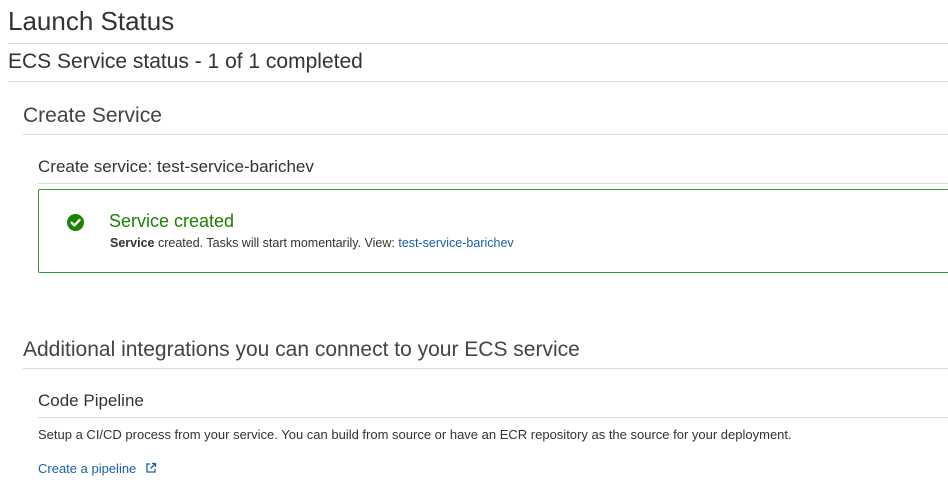 The width and height of the screenshot is (948, 490). Describe the element at coordinates (91, 400) in the screenshot. I see `code-pipeline-title: Code Pipeline` at that location.